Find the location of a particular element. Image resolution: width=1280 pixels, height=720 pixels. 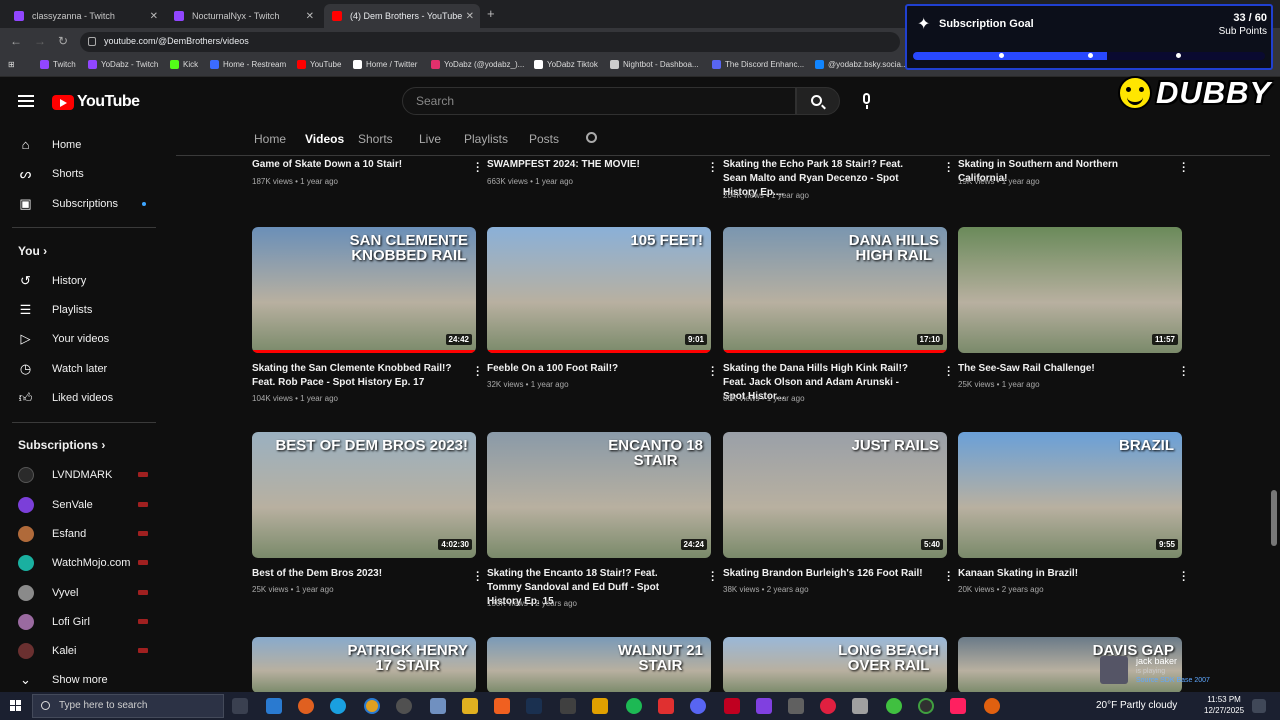

scrollbar-thumb is located at coordinates (1274, 518).